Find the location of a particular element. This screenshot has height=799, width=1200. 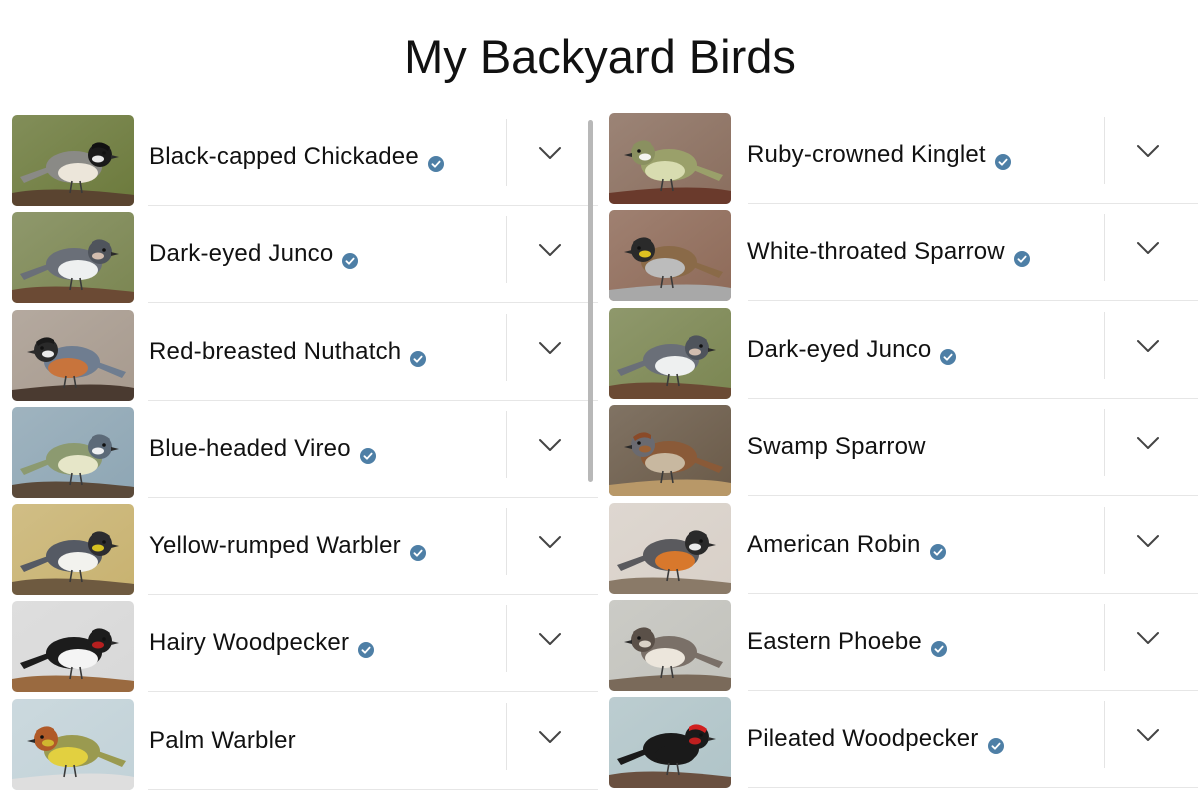

bird-name-label: White-throated Sparrow is located at coordinates (876, 251).